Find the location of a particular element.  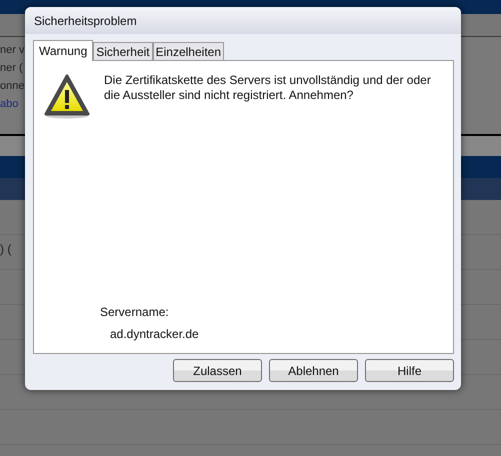

text-fragment: onne is located at coordinates (12, 86).